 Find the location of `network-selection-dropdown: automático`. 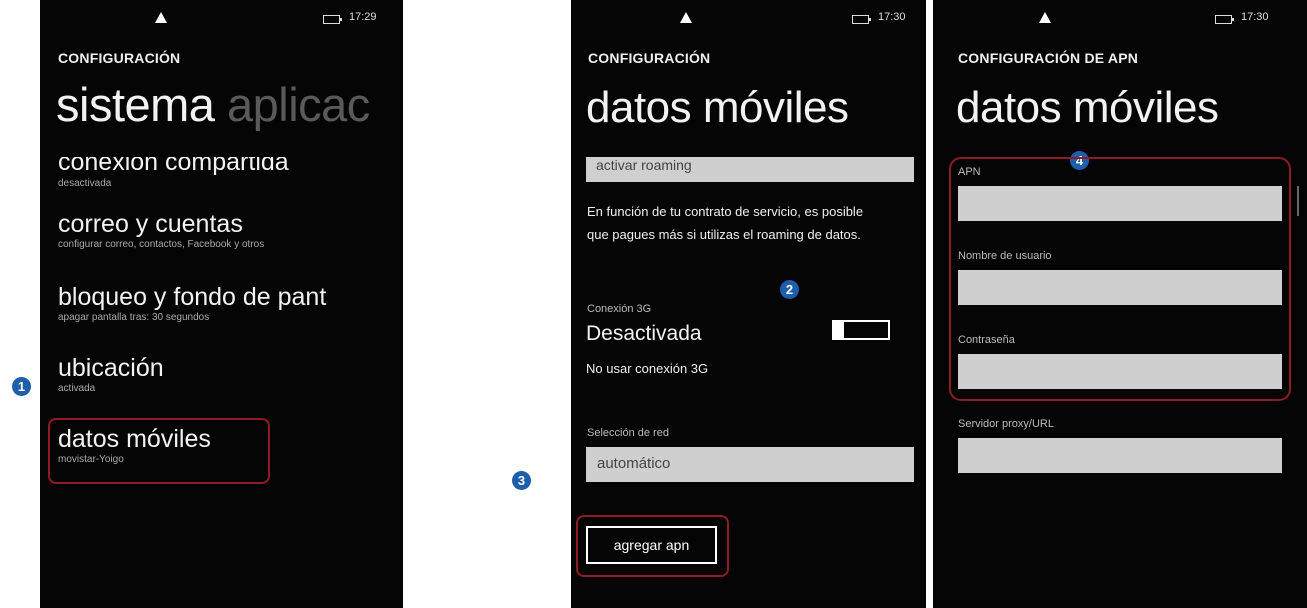

network-selection-dropdown: automático is located at coordinates (750, 464).